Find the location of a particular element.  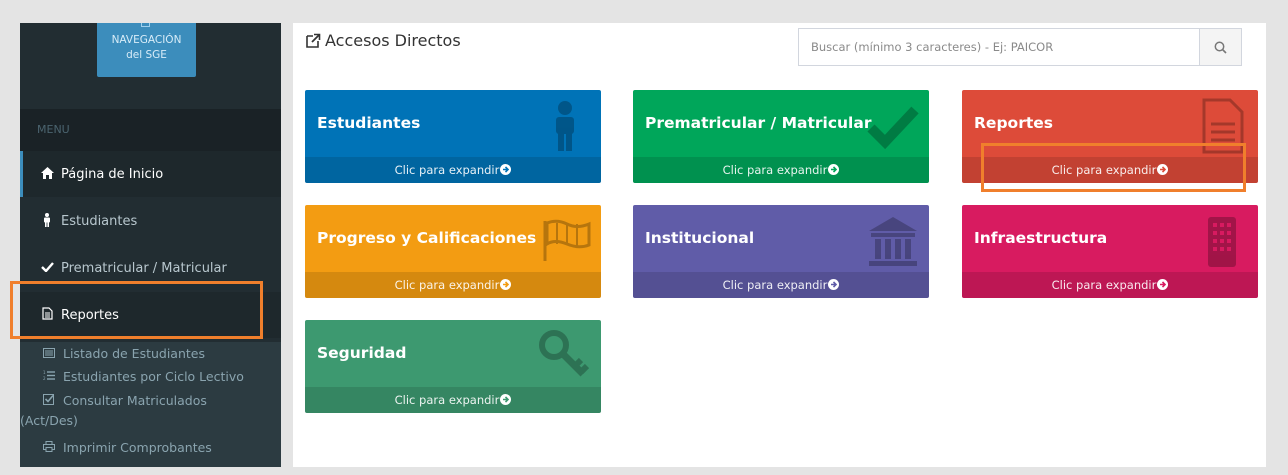

submenu-item-consultar: Consultar Matriculados is located at coordinates (150, 401).